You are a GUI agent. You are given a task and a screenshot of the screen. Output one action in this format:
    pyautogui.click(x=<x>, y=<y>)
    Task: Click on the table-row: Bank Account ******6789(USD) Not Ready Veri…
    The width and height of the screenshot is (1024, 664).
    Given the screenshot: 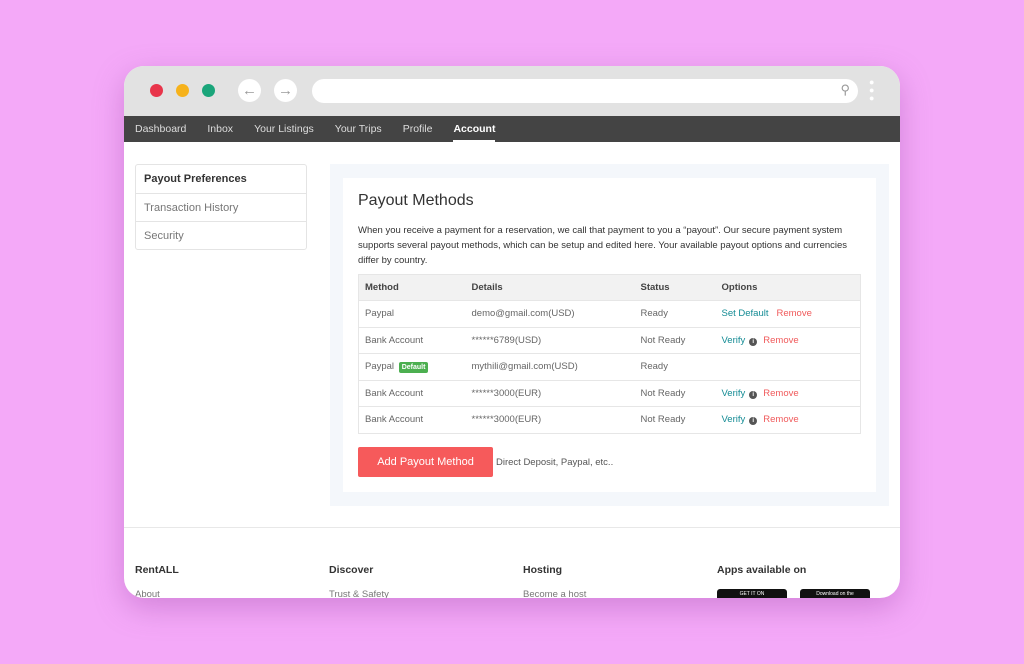 What is the action you would take?
    pyautogui.click(x=609, y=340)
    